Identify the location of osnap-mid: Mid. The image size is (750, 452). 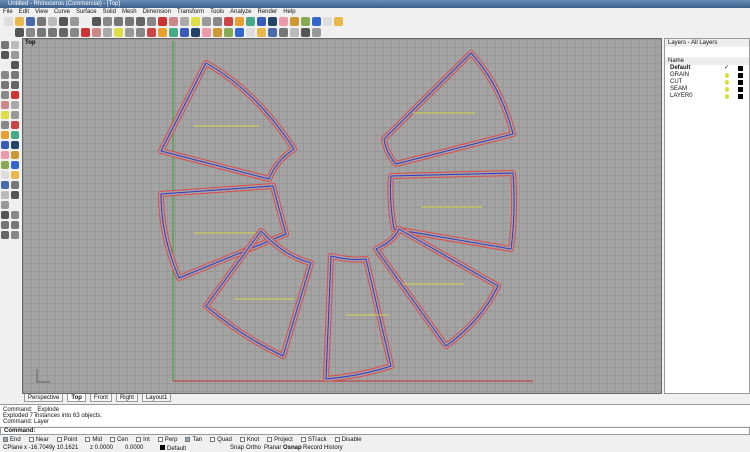
(93, 440).